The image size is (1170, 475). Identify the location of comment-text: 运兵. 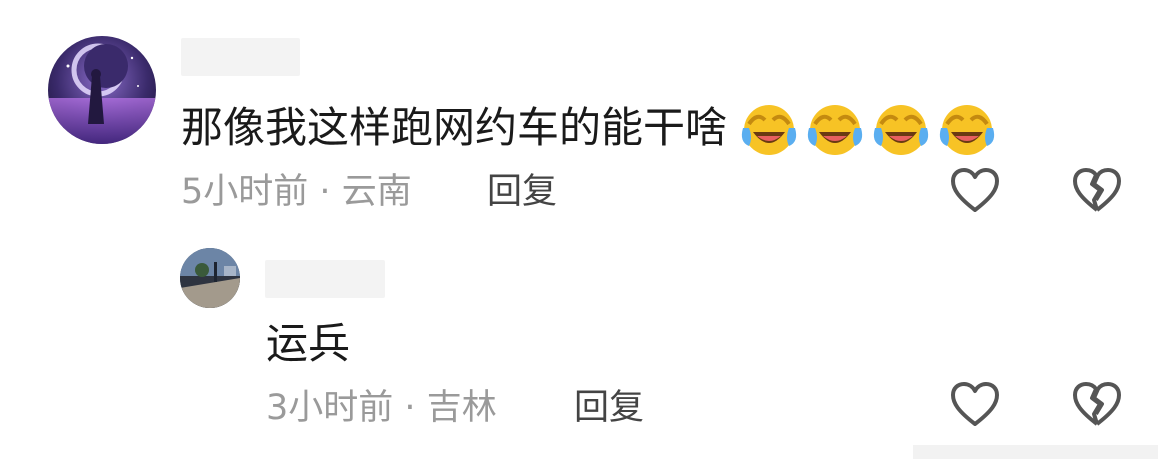
(308, 344).